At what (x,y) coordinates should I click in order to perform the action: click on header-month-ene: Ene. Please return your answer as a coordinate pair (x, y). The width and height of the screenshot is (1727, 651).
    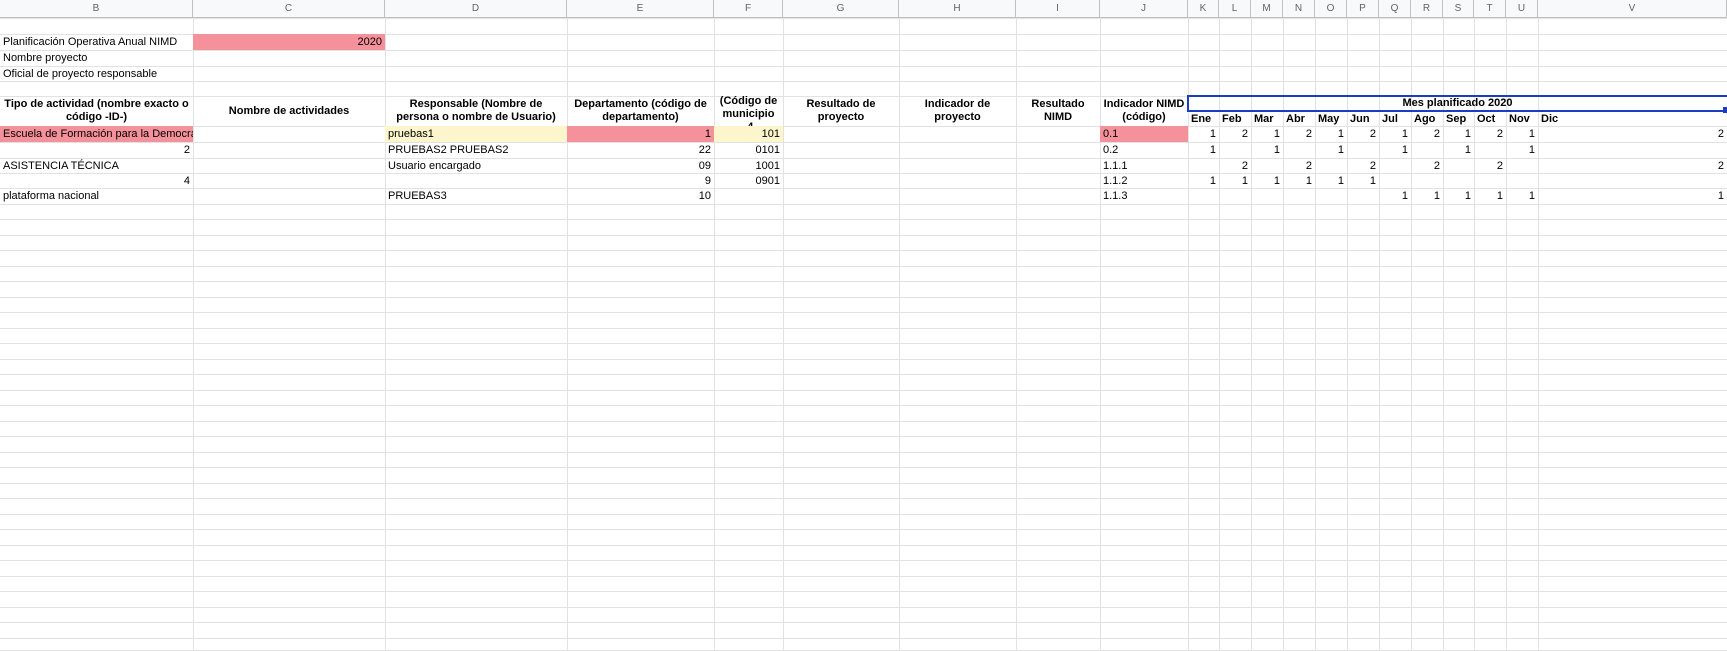
    Looking at the image, I should click on (1203, 118).